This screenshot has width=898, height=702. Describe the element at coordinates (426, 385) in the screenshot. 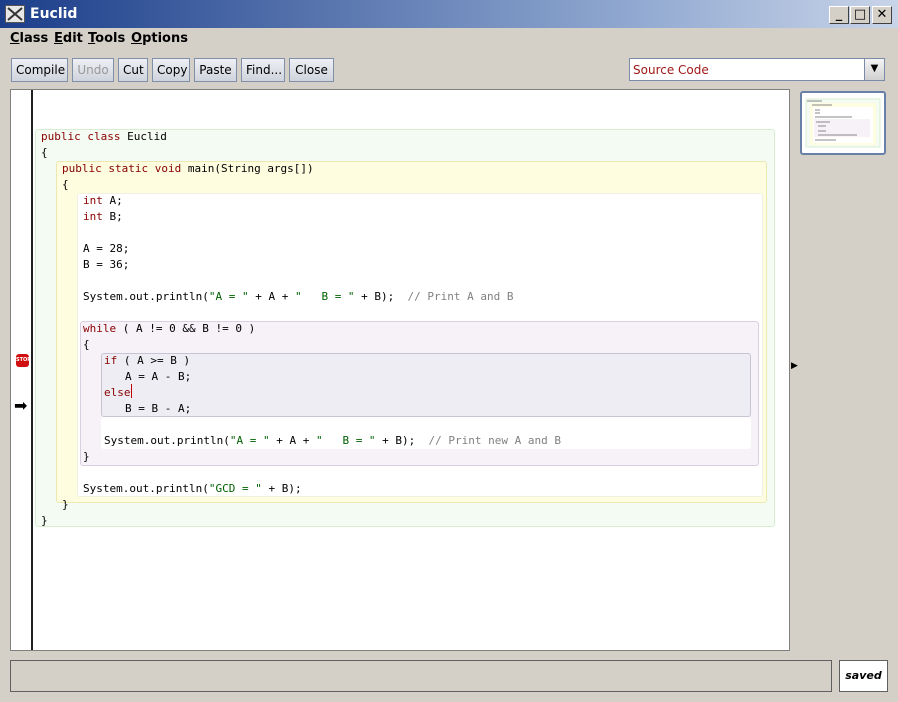

I see `if-scope` at that location.